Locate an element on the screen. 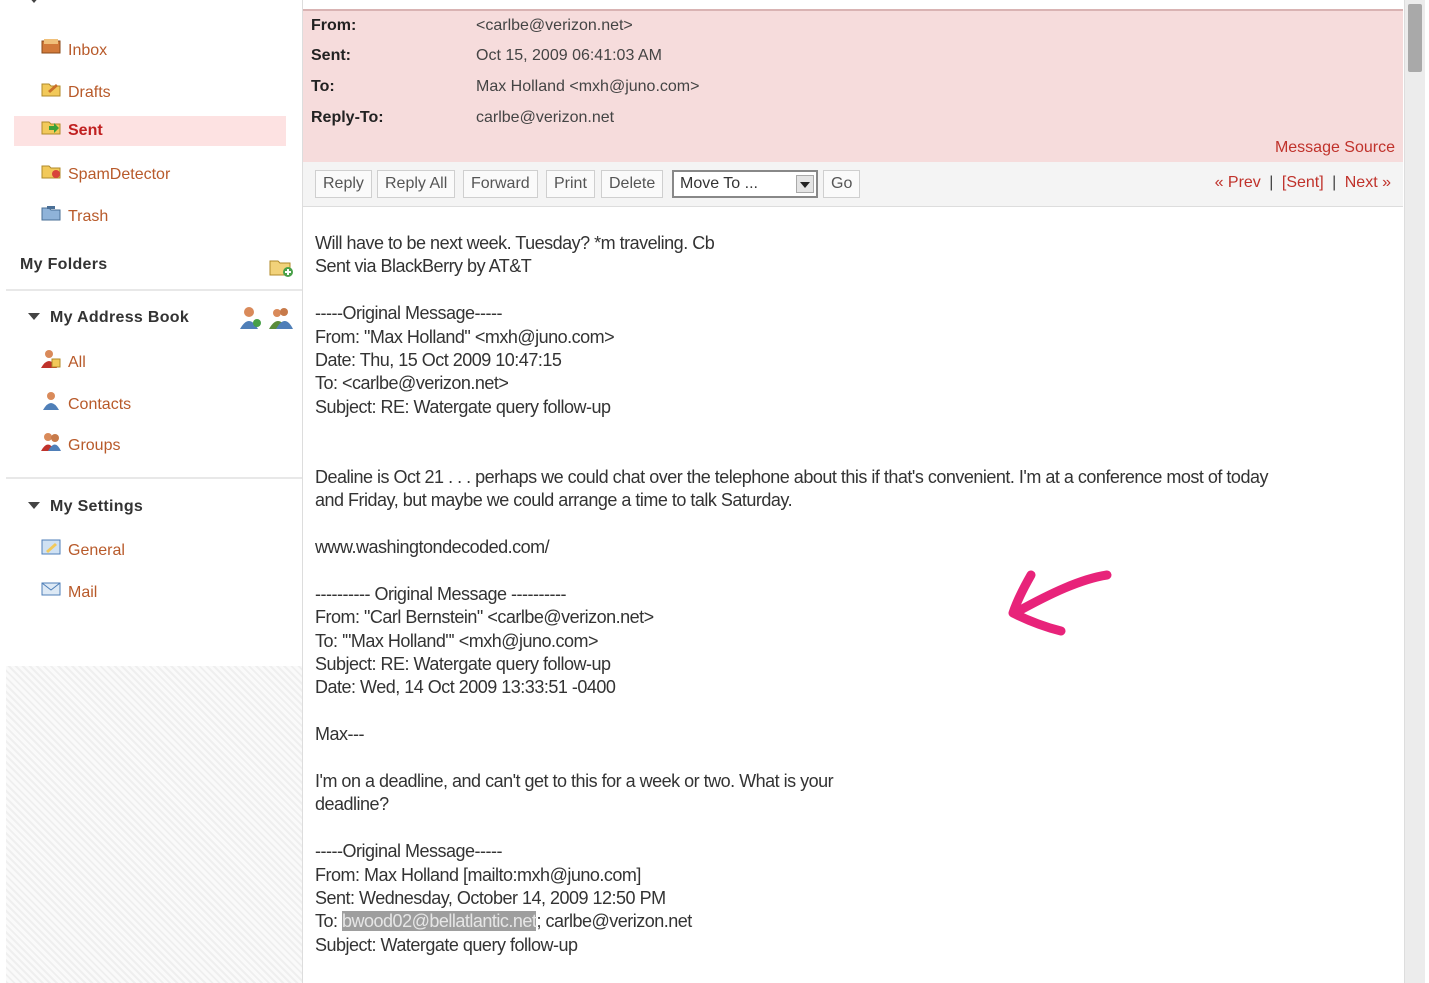  from-label: From: is located at coordinates (334, 25).